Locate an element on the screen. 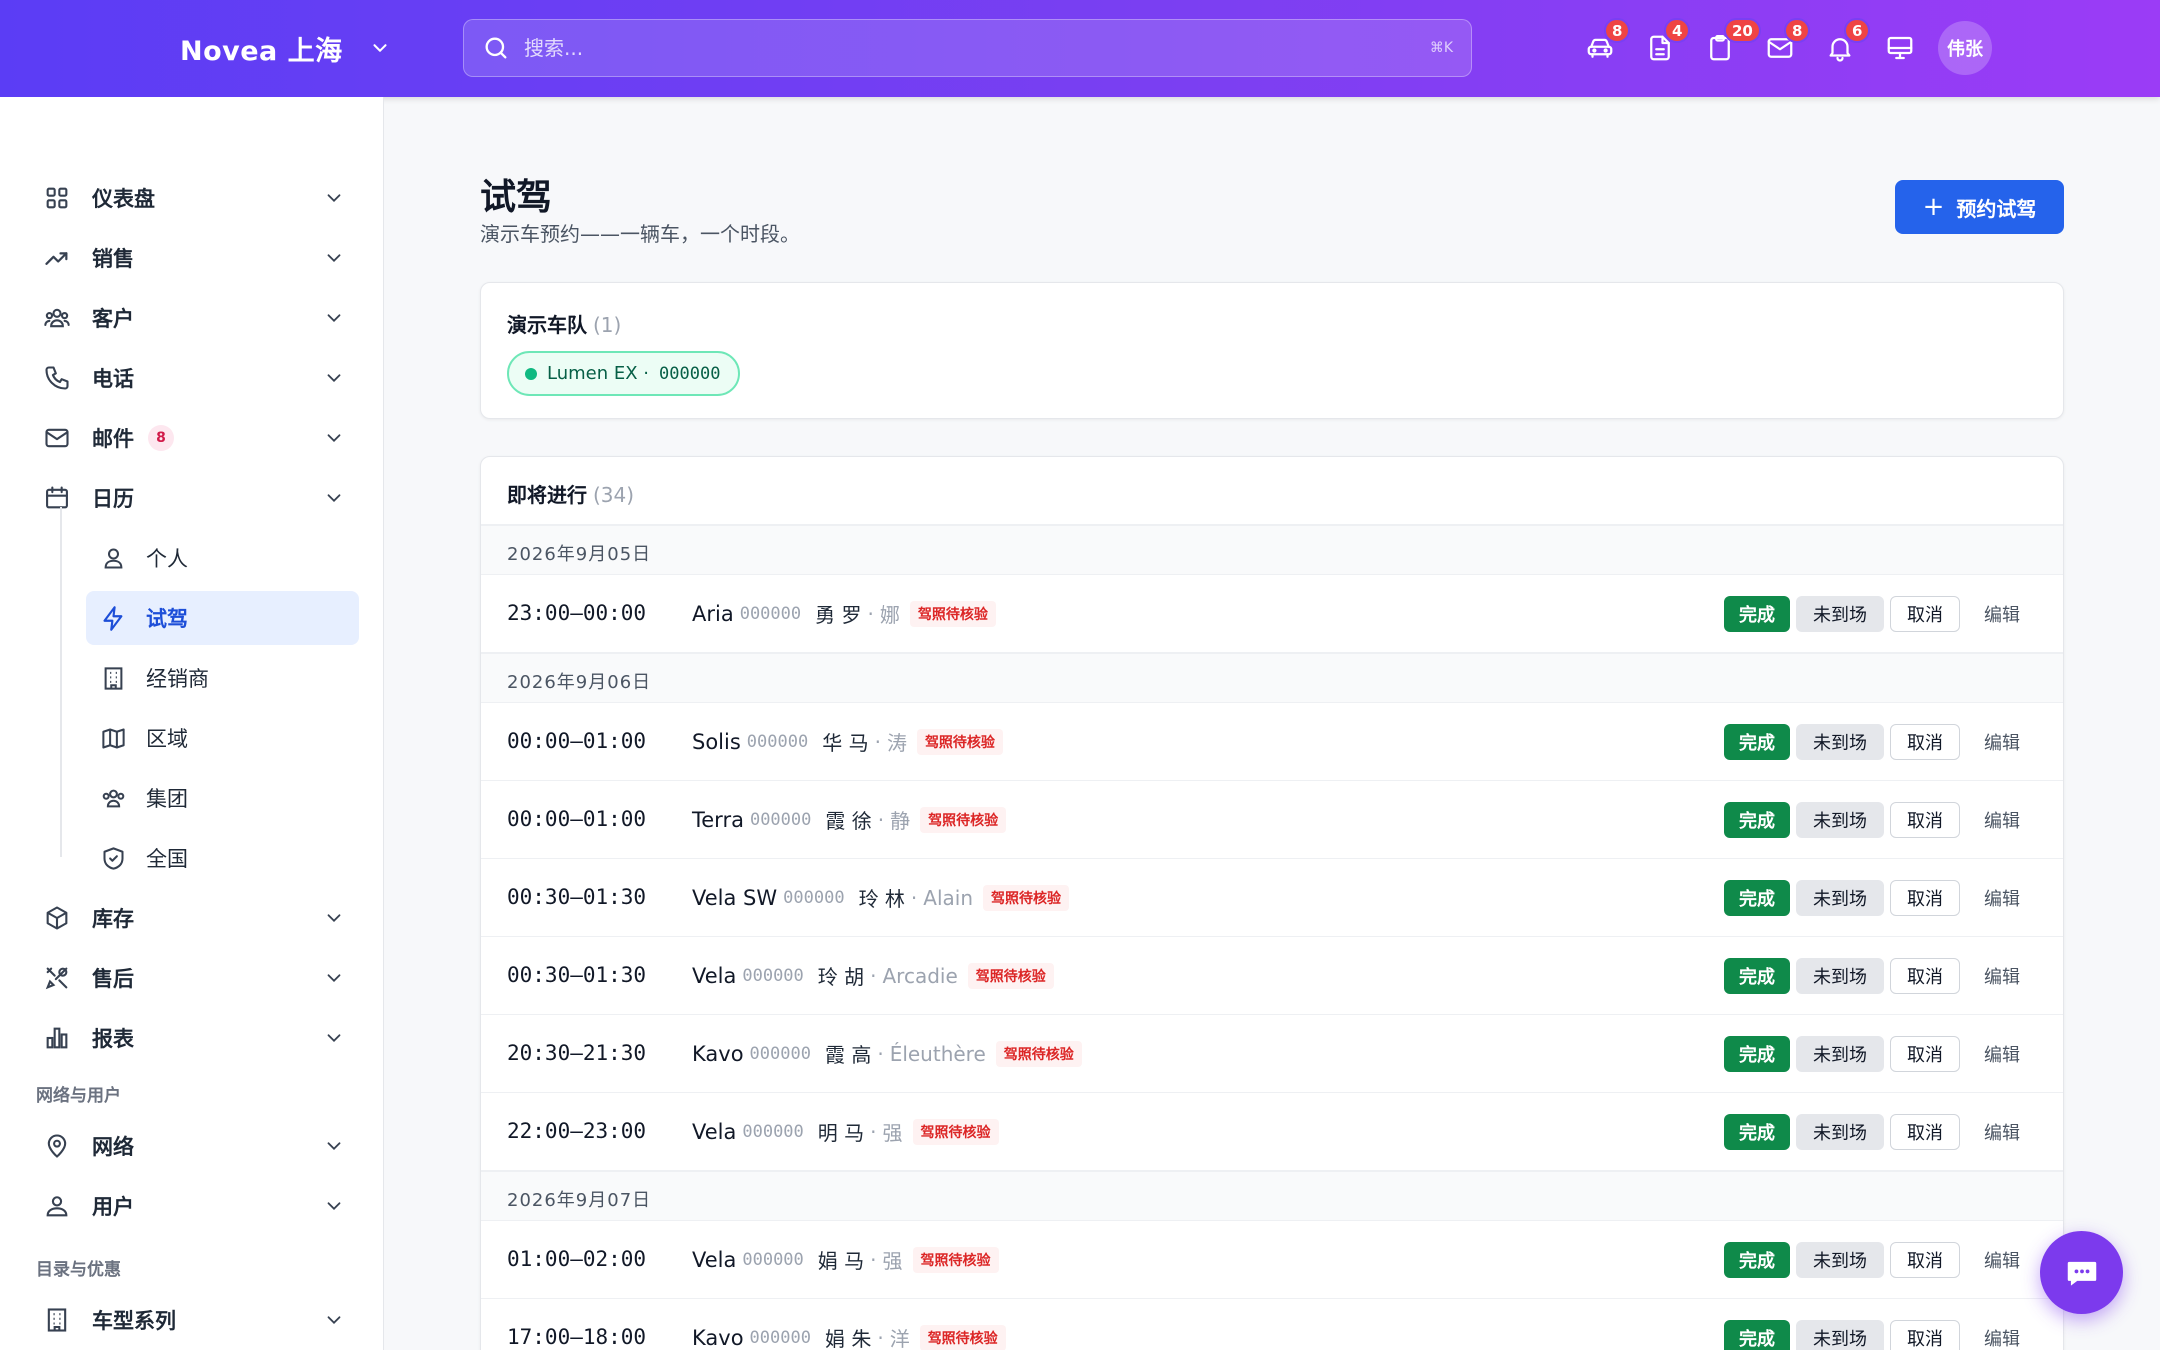 The height and width of the screenshot is (1350, 2160). sidebar-item-label: 日历 is located at coordinates (113, 499).